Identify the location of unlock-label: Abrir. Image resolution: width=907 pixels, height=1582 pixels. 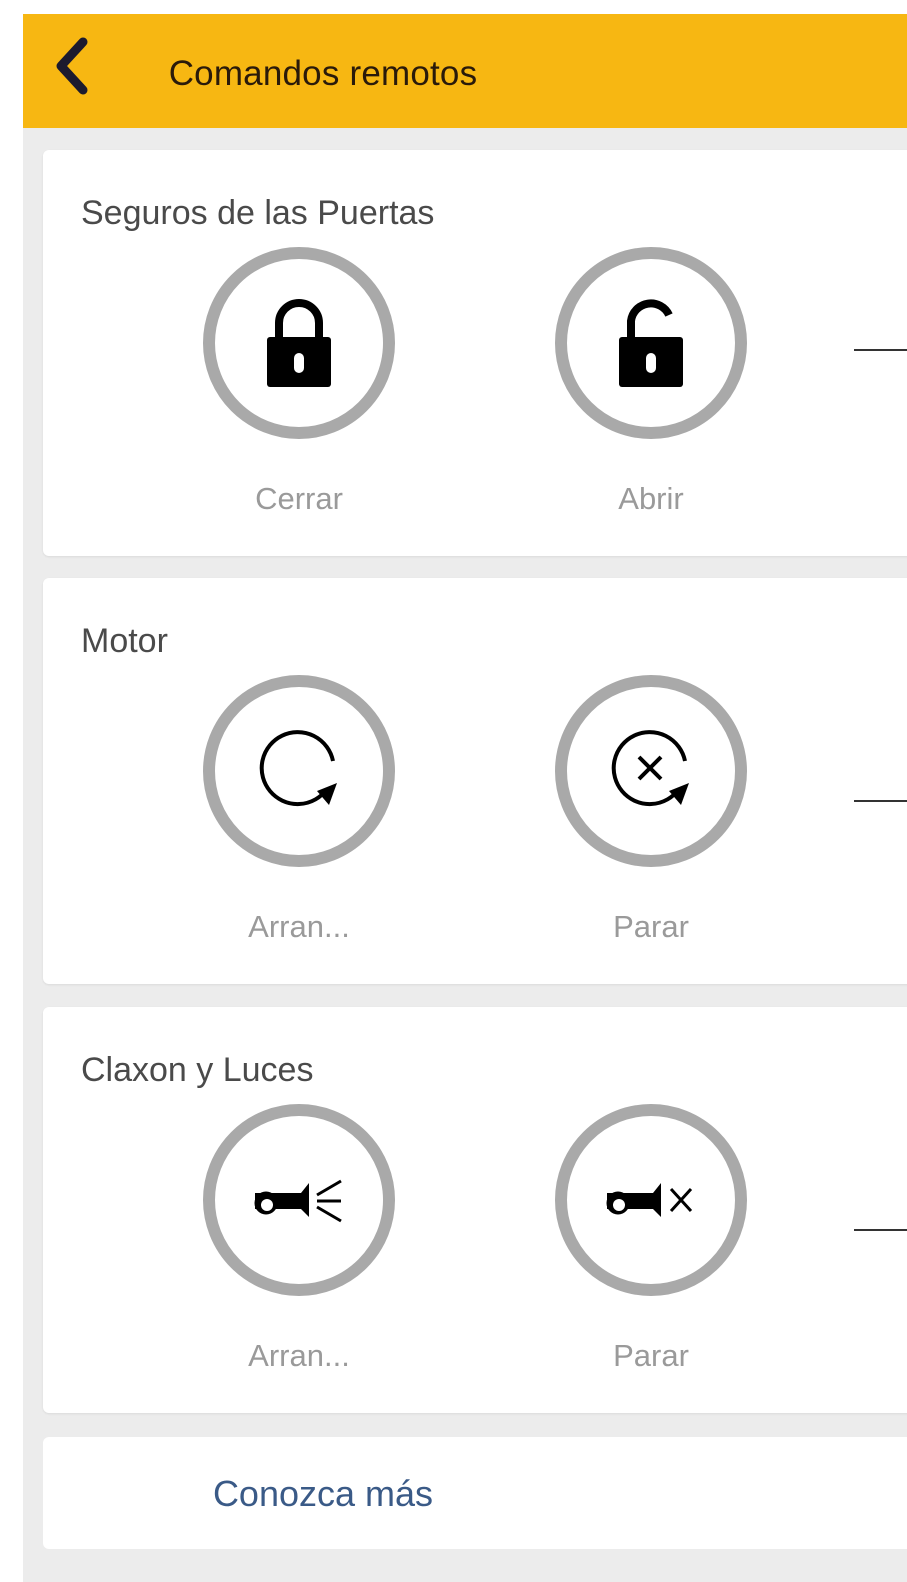
(651, 498).